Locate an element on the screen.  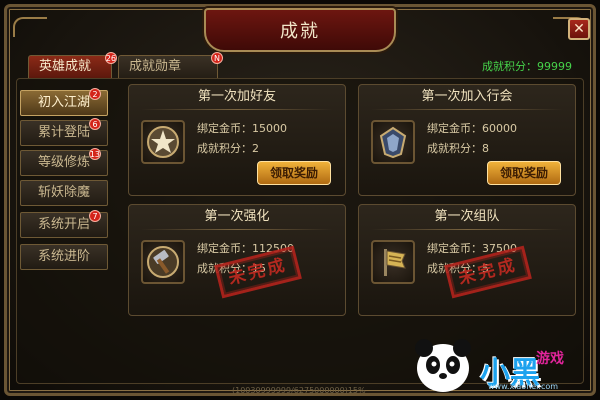
notification-badge: 13 is located at coordinates (94, 154).